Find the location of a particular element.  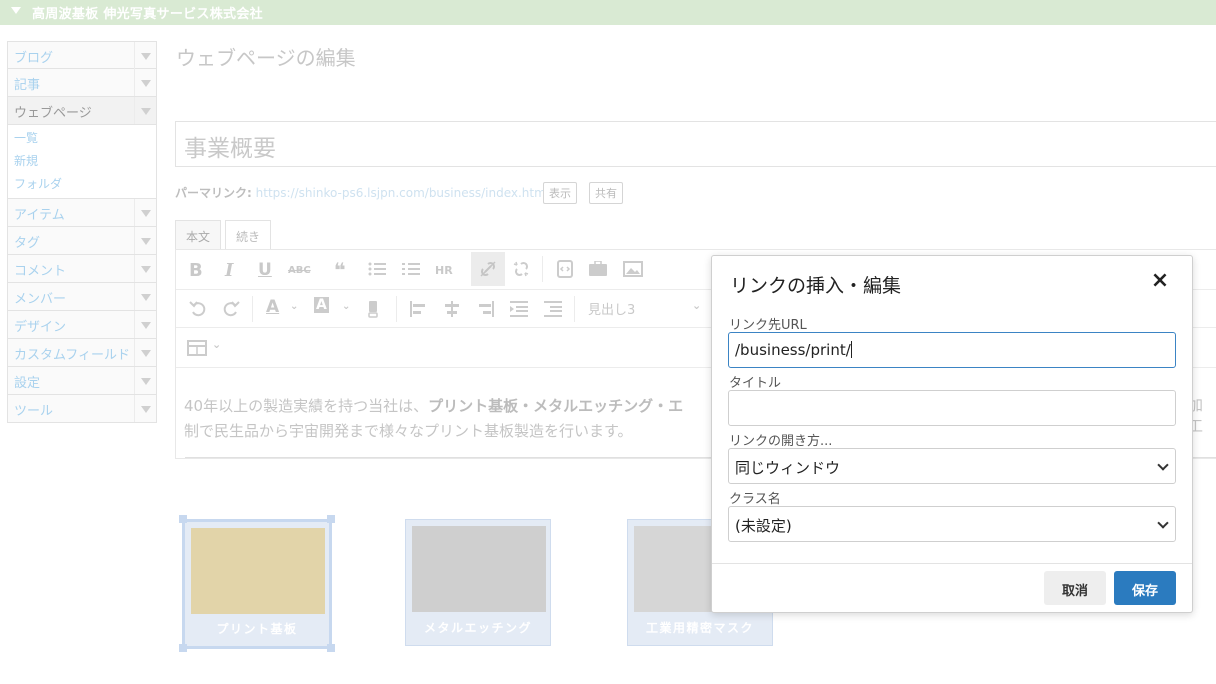

url-label: リンク先URL is located at coordinates (768, 325).